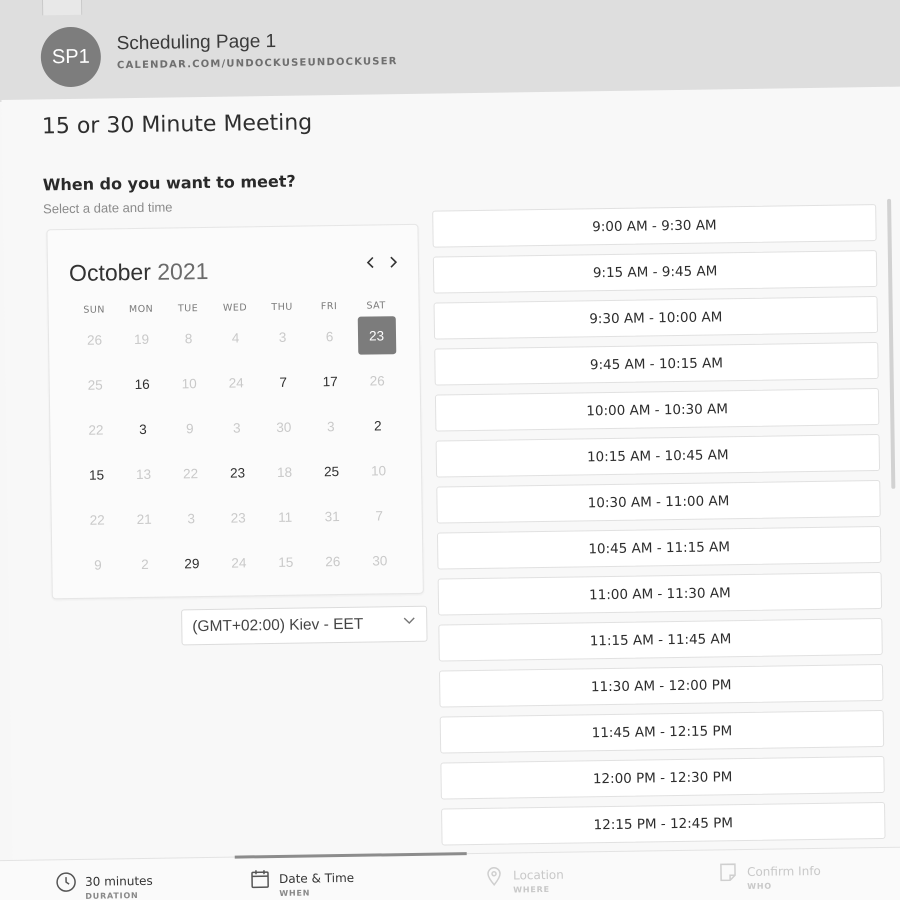  What do you see at coordinates (662, 777) in the screenshot?
I see `time-slot-button: 12:00 PM - 12:30 PM` at bounding box center [662, 777].